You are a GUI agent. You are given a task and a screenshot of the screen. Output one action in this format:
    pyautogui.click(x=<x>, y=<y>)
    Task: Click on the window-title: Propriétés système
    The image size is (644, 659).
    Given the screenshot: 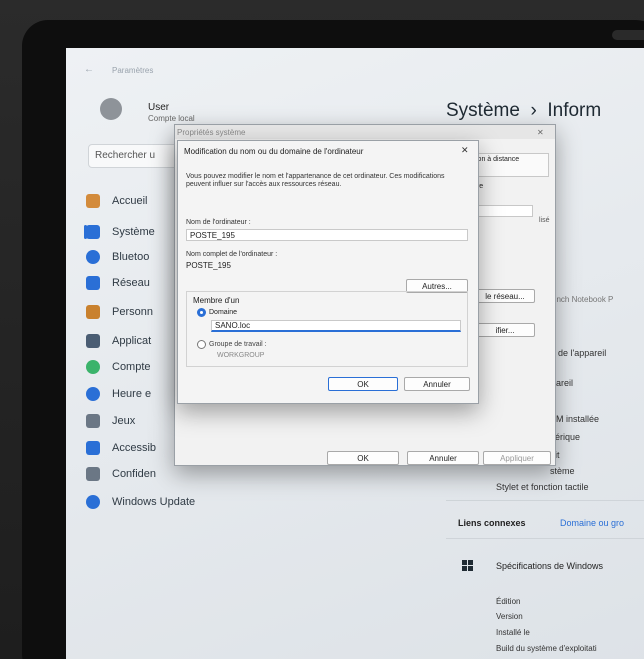 What is the action you would take?
    pyautogui.click(x=211, y=132)
    